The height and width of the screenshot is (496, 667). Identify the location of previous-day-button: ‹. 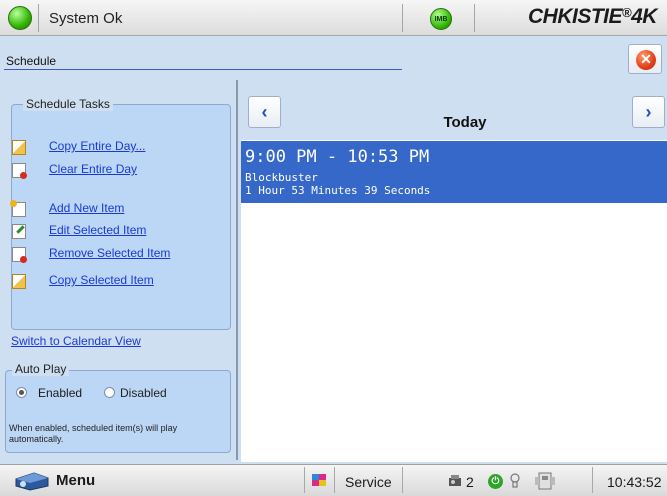
(264, 112).